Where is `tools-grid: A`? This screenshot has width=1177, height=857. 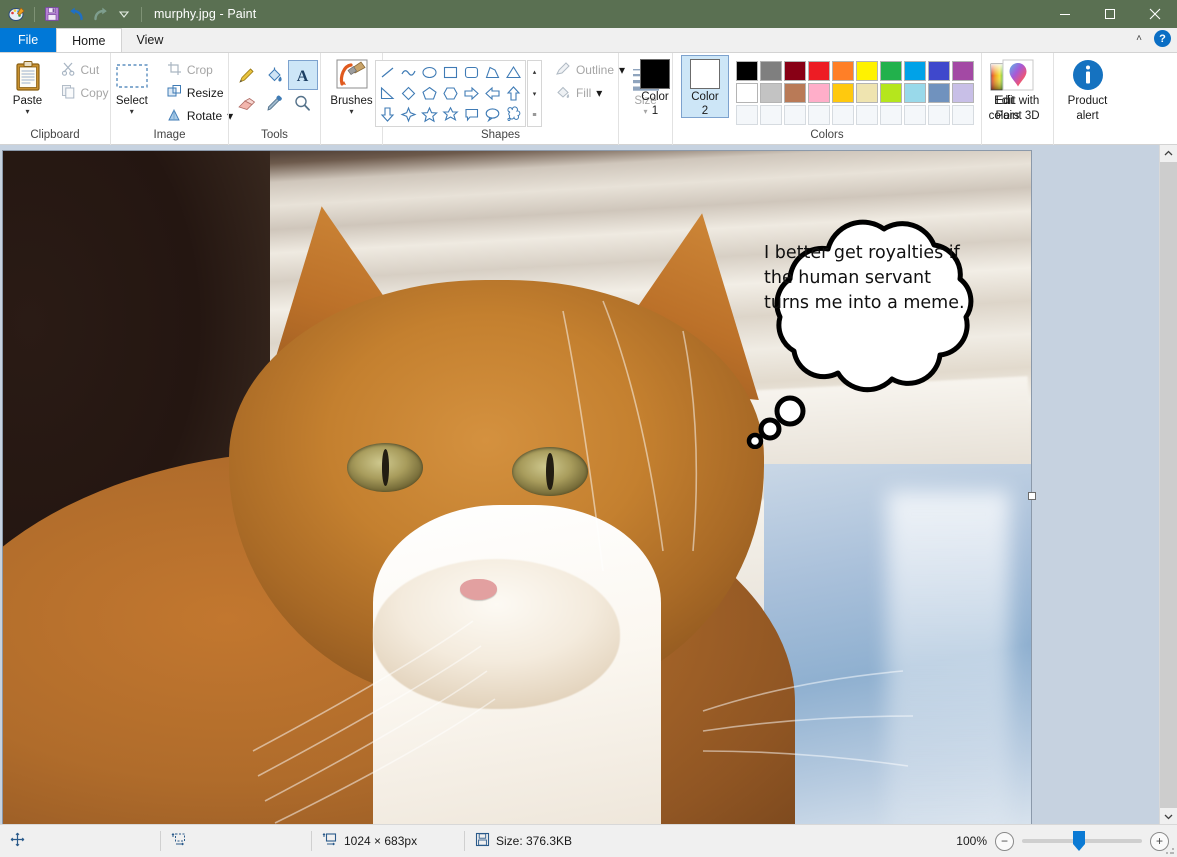 tools-grid: A is located at coordinates (275, 86).